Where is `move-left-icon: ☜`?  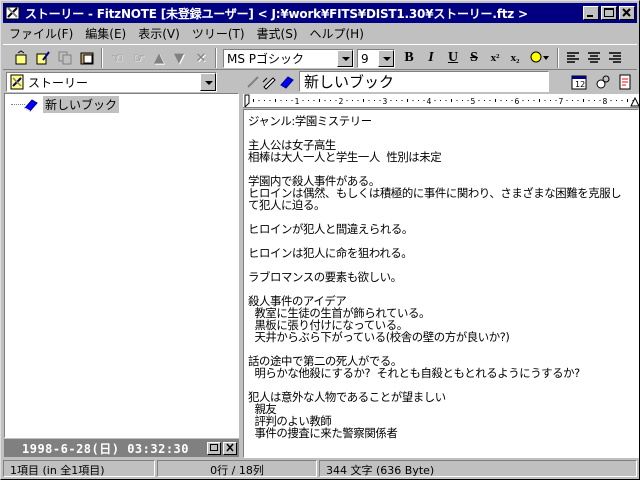 move-left-icon: ☜ is located at coordinates (117, 58).